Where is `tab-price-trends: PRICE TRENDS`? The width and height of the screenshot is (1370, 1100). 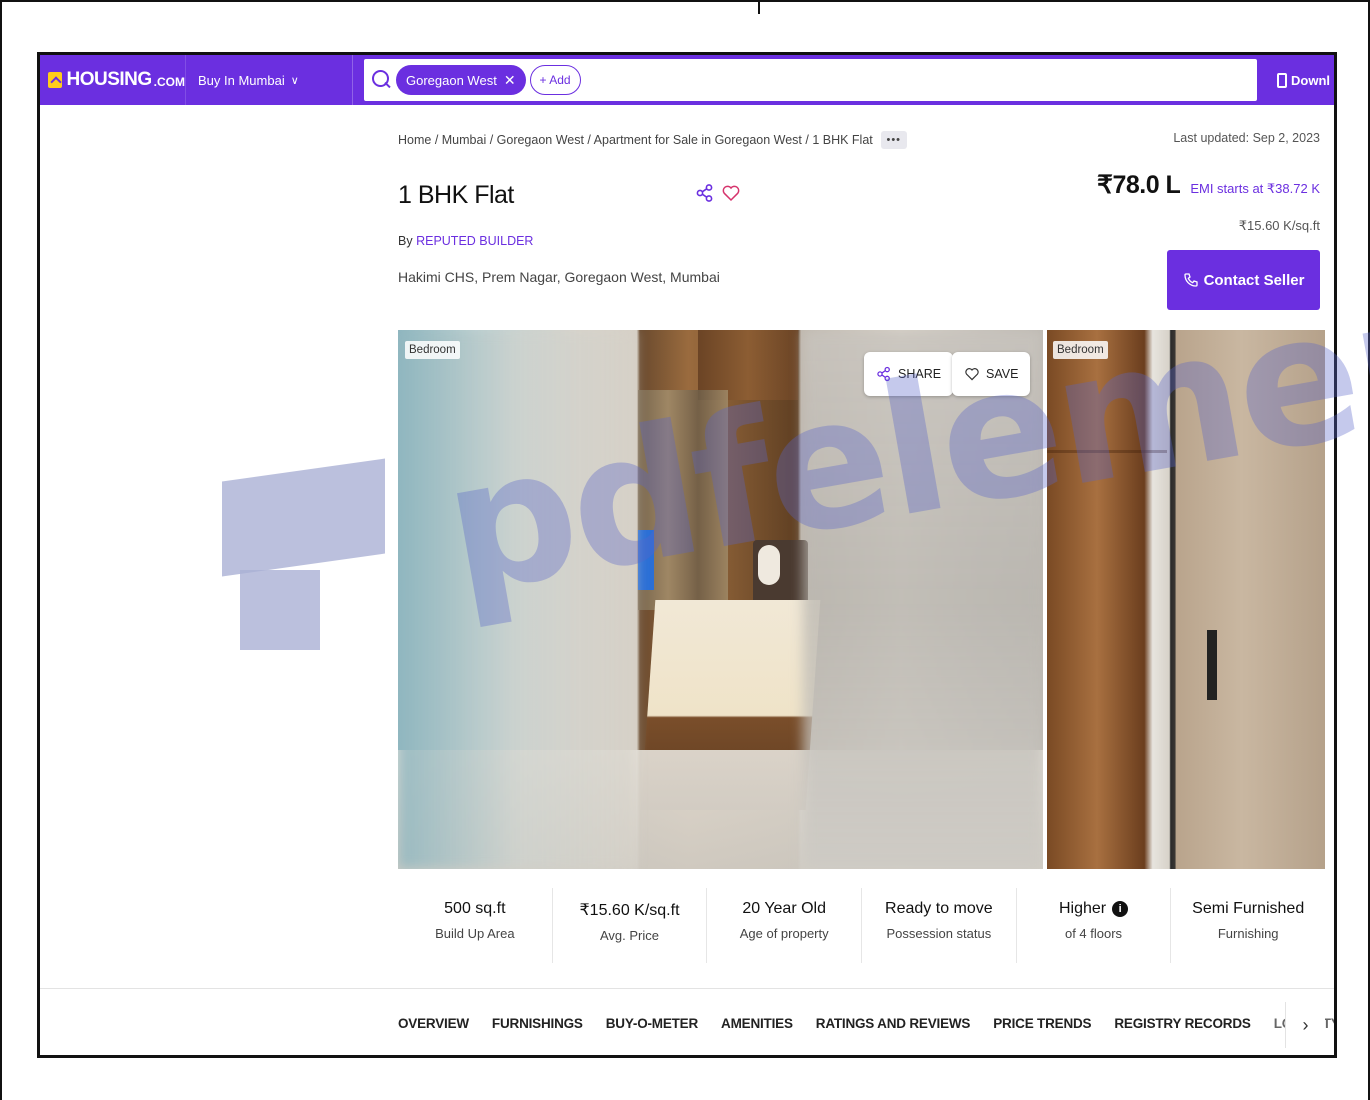
tab-price-trends: PRICE TRENDS is located at coordinates (1042, 1023).